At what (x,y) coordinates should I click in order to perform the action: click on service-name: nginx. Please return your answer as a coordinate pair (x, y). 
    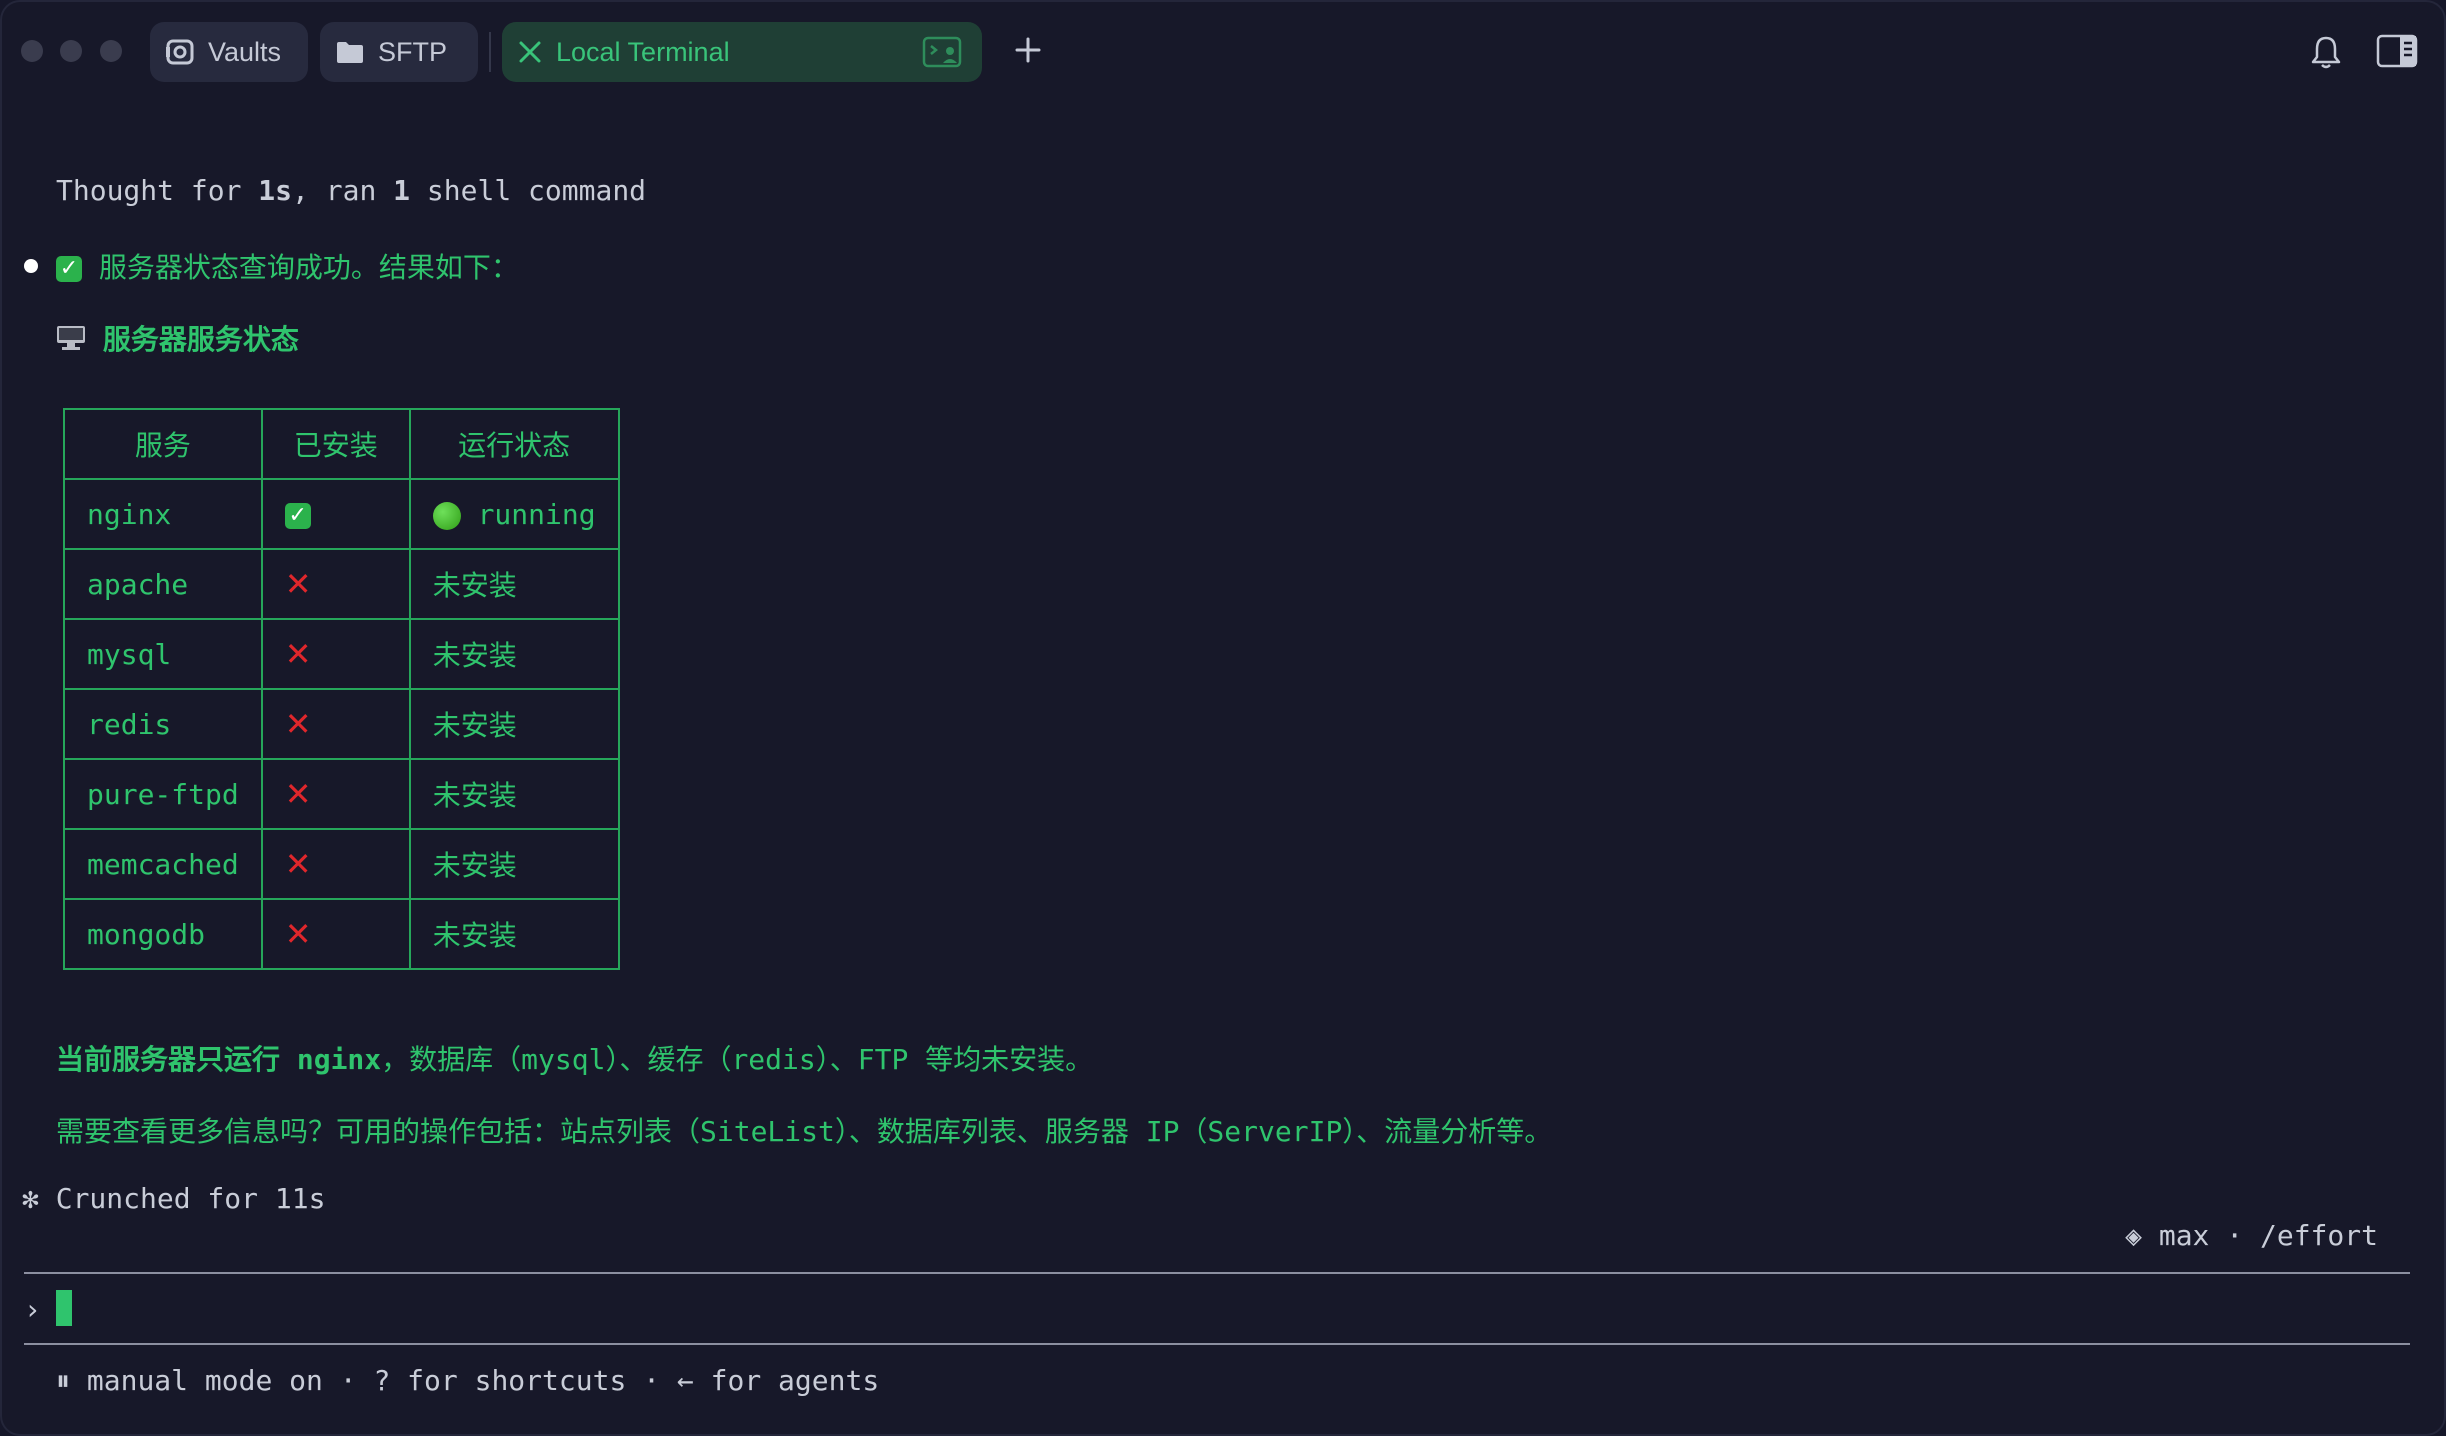
    Looking at the image, I should click on (163, 514).